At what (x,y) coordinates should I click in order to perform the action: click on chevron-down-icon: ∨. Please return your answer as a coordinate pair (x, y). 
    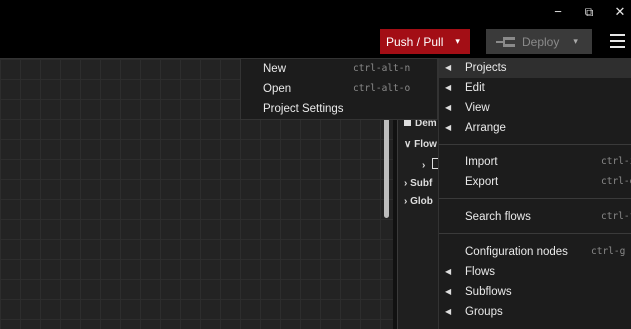
    Looking at the image, I should click on (408, 144).